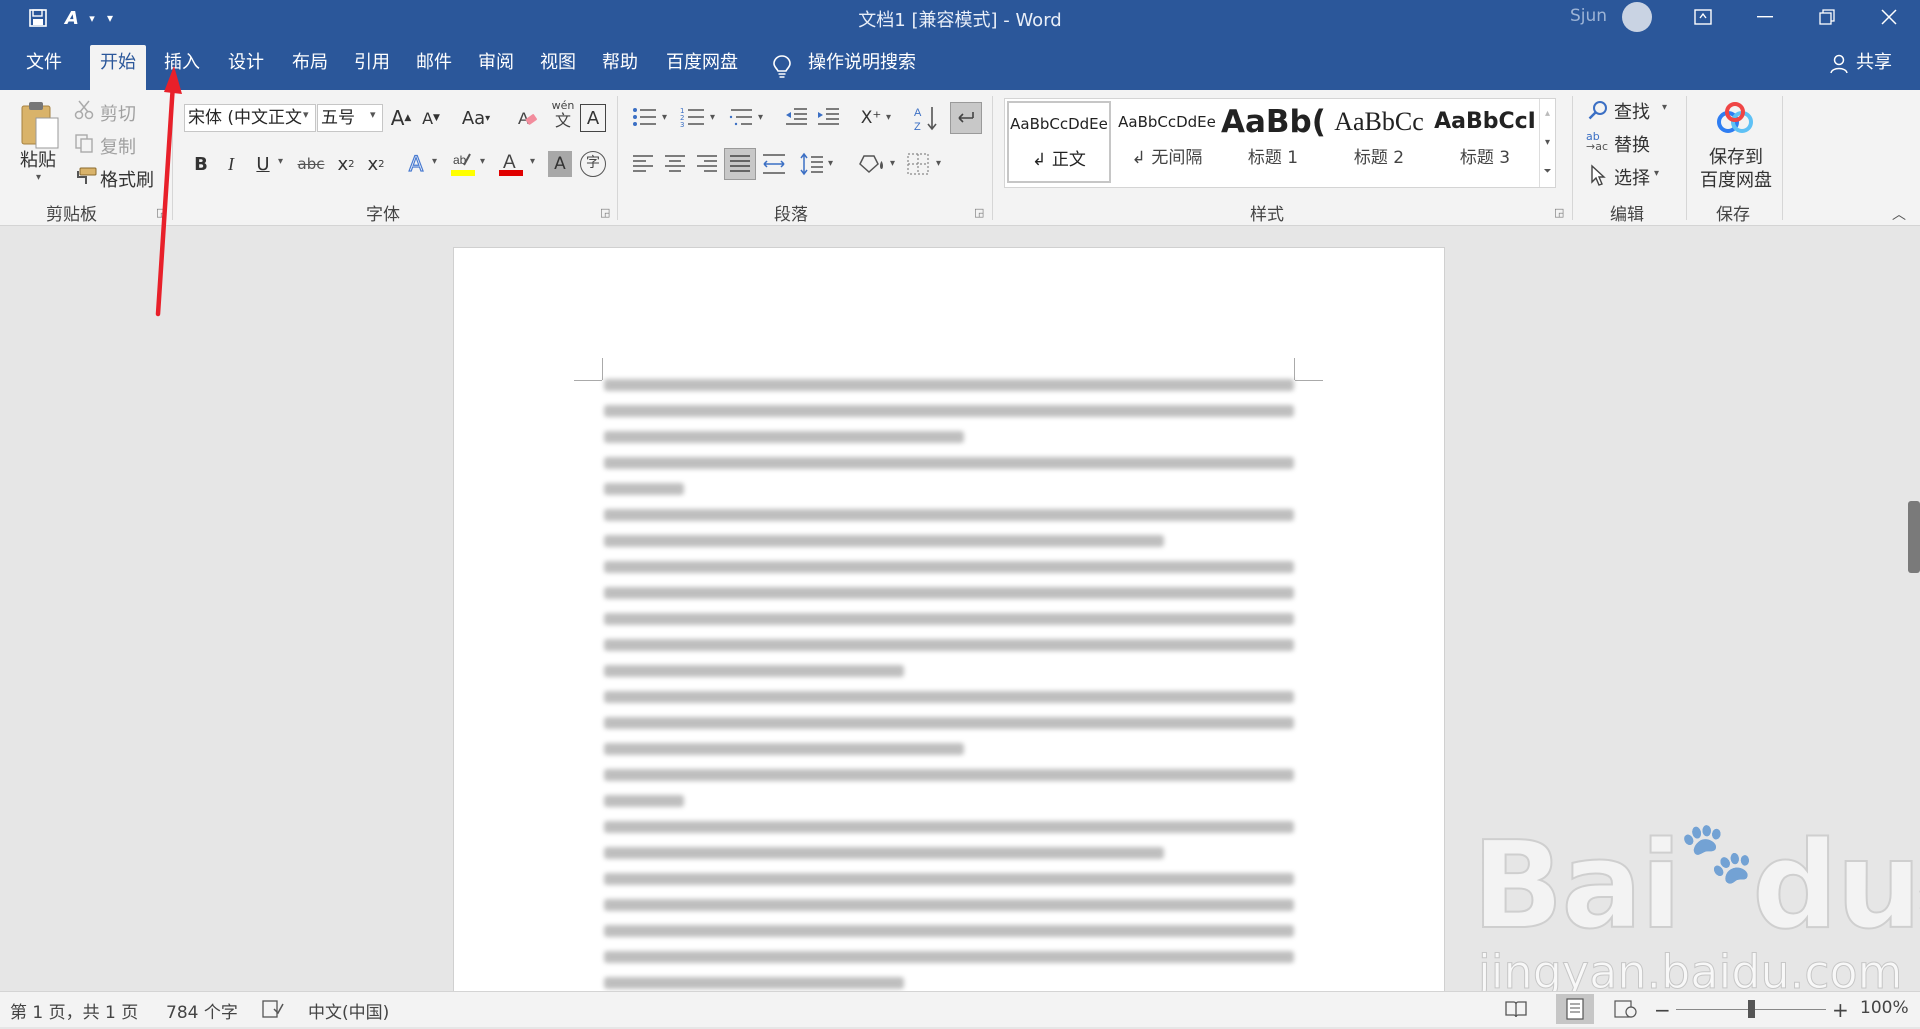 This screenshot has height=1029, width=1920. Describe the element at coordinates (74, 1010) in the screenshot. I see `page-count: 第 1 页，共 1 页` at that location.